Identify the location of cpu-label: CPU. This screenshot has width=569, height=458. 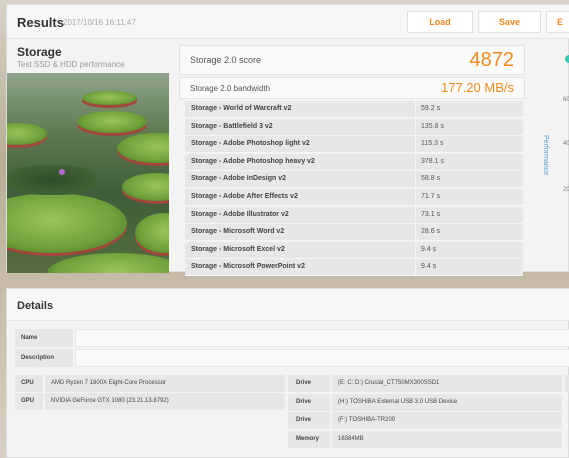
(29, 383).